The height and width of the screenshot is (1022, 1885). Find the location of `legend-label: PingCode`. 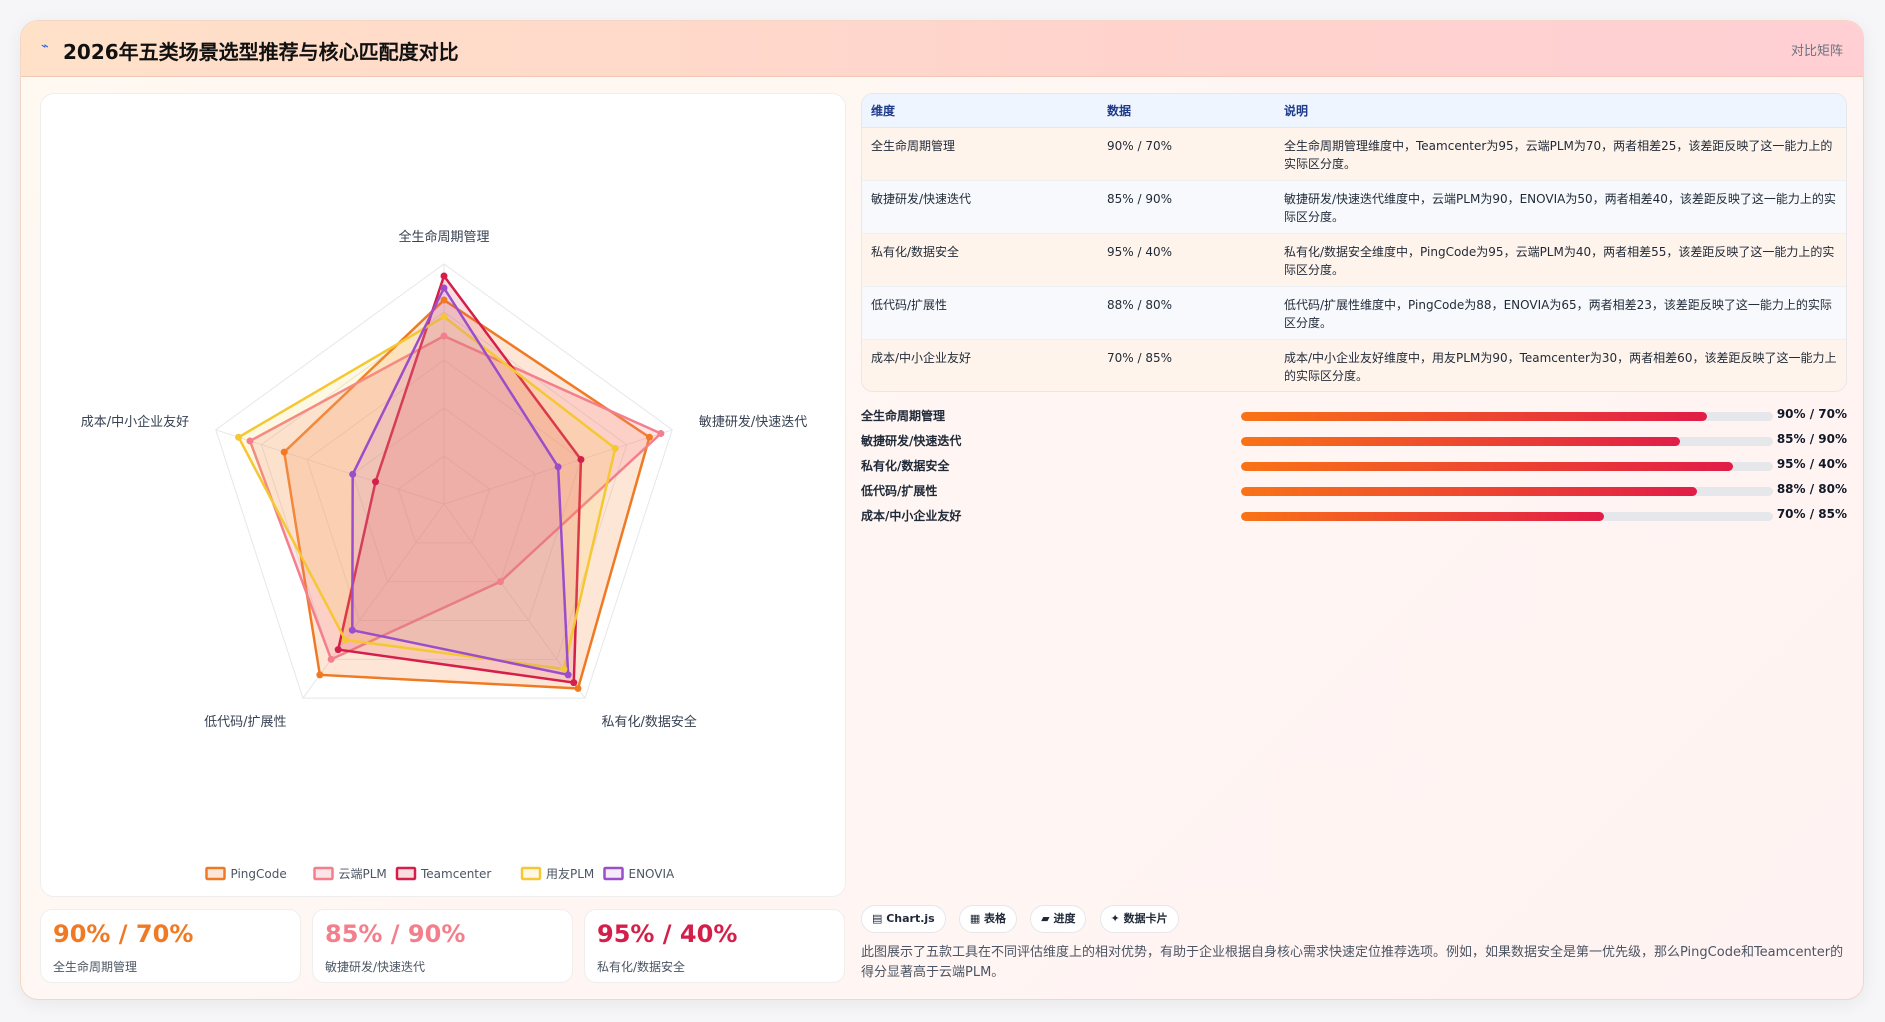

legend-label: PingCode is located at coordinates (259, 874).